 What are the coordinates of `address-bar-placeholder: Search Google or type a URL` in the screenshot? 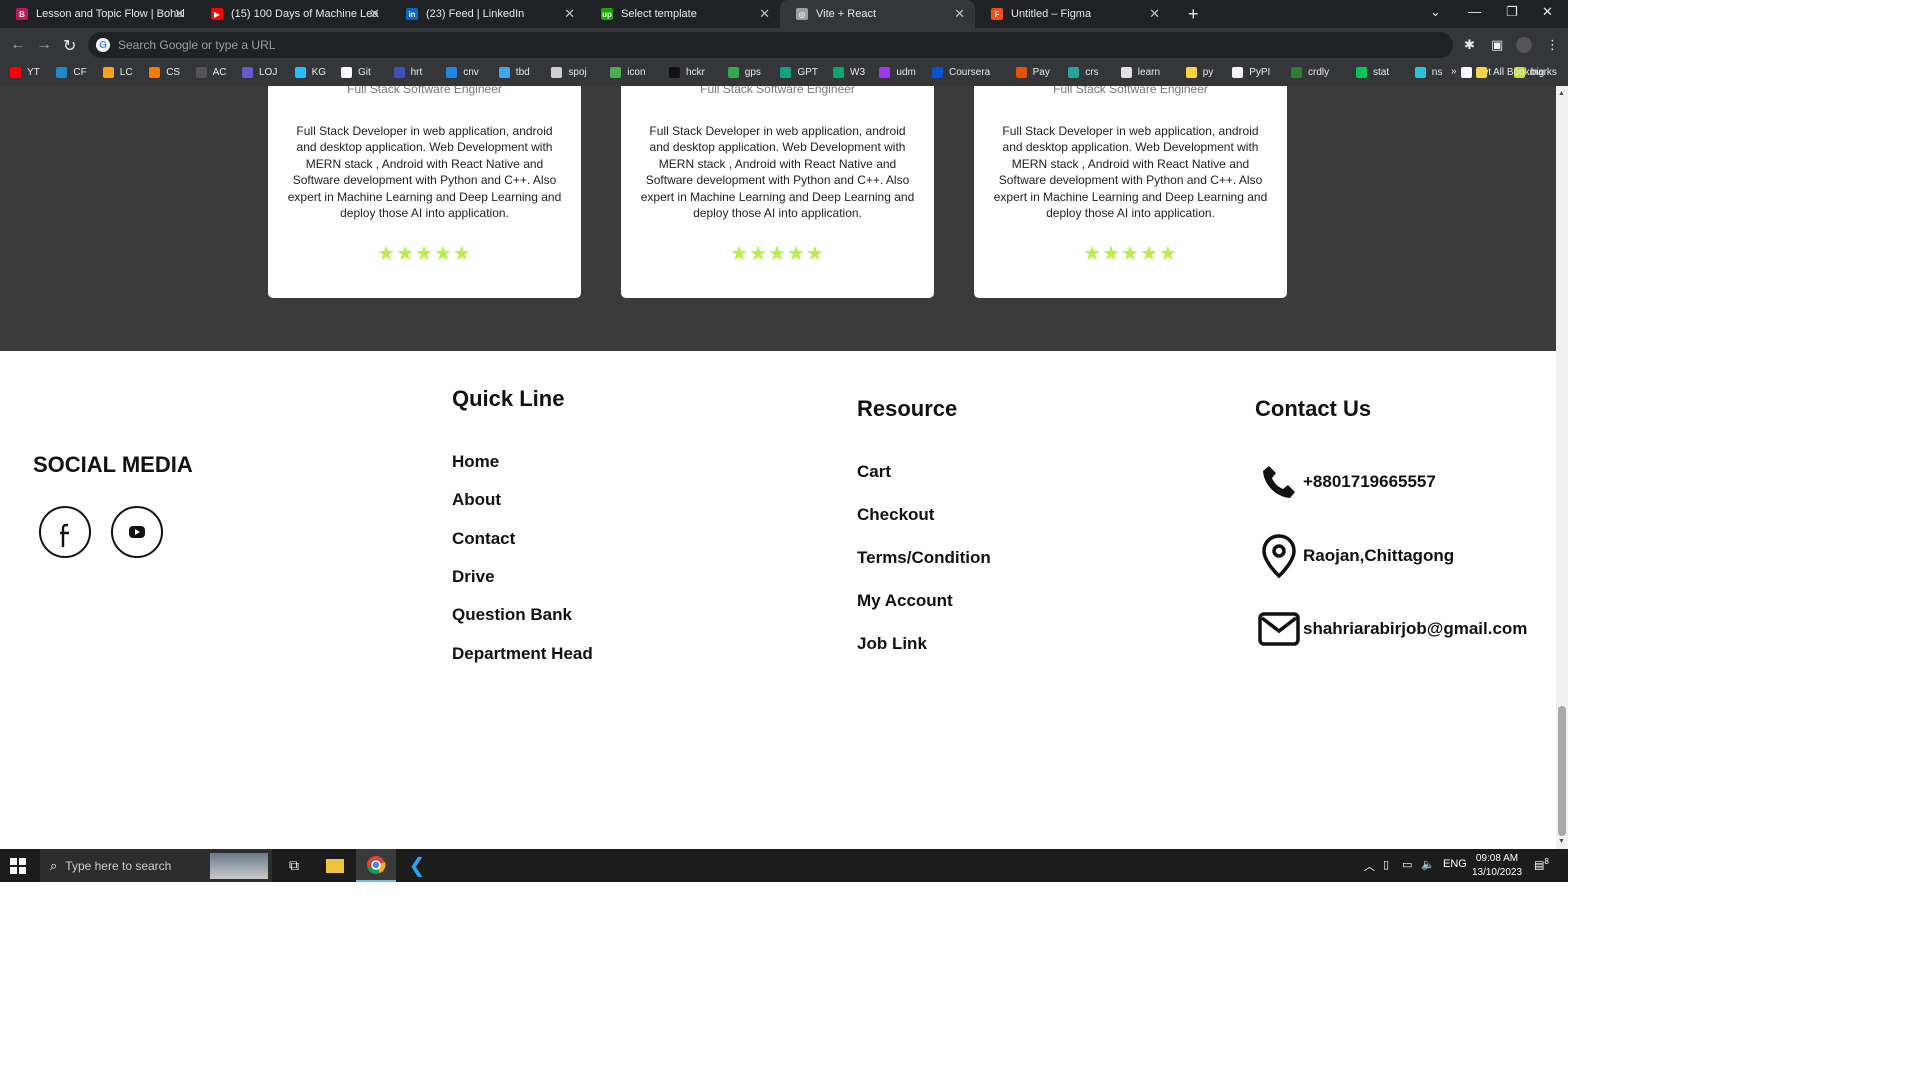 It's located at (197, 45).